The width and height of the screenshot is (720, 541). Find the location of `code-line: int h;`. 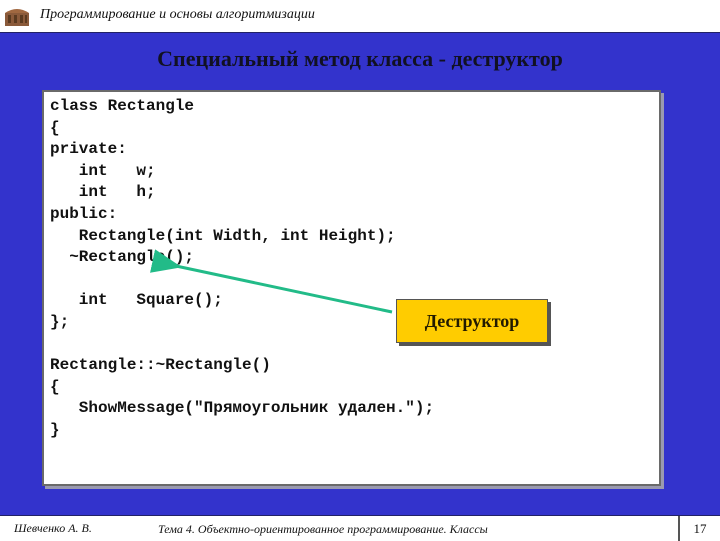

code-line: int h; is located at coordinates (103, 192).